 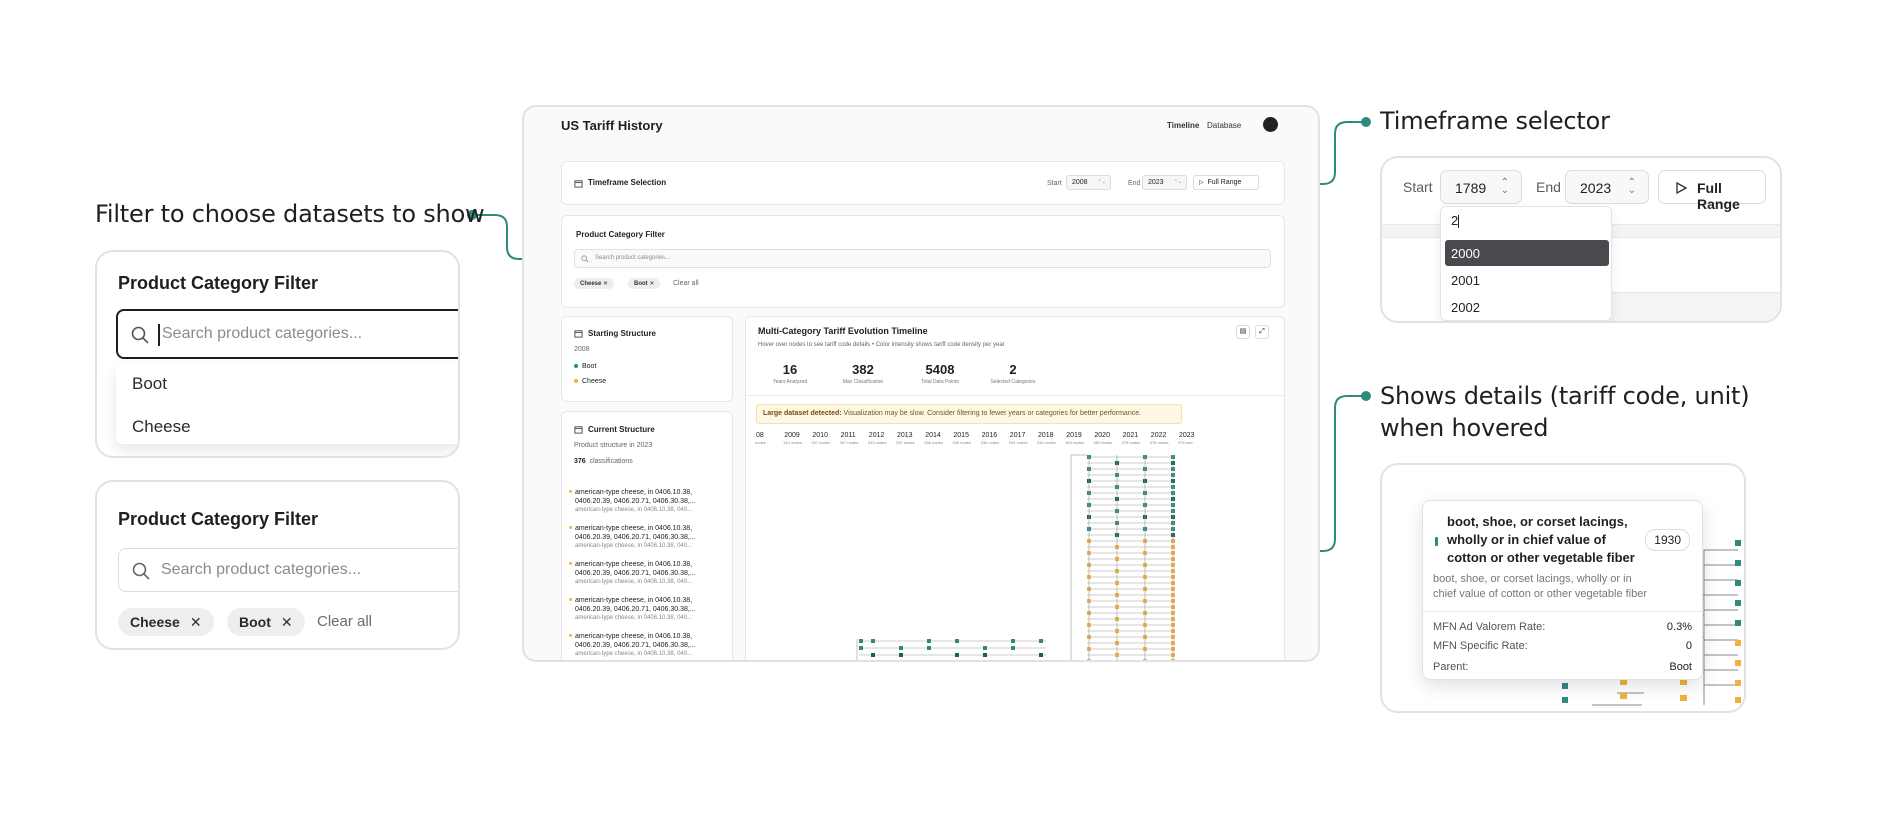 What do you see at coordinates (255, 622) in the screenshot?
I see `chip-boot-label: Boot` at bounding box center [255, 622].